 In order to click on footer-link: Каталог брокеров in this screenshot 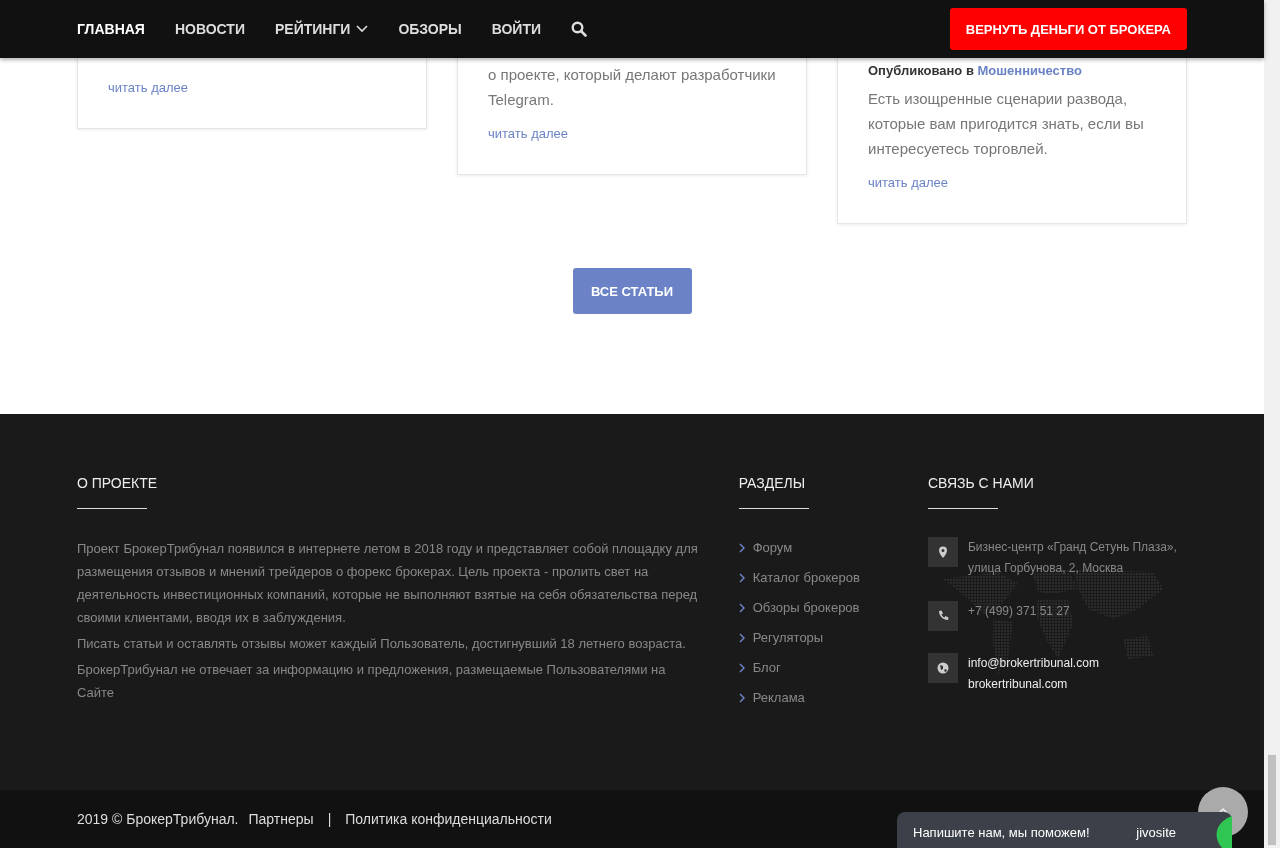, I will do `click(833, 577)`.